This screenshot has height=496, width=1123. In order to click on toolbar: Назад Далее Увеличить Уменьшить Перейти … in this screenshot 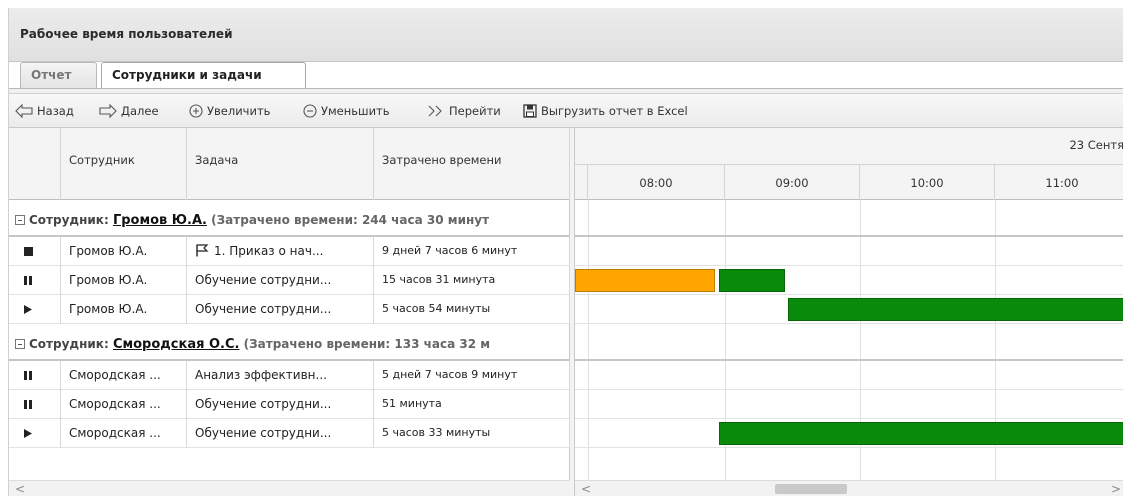, I will do `click(566, 111)`.